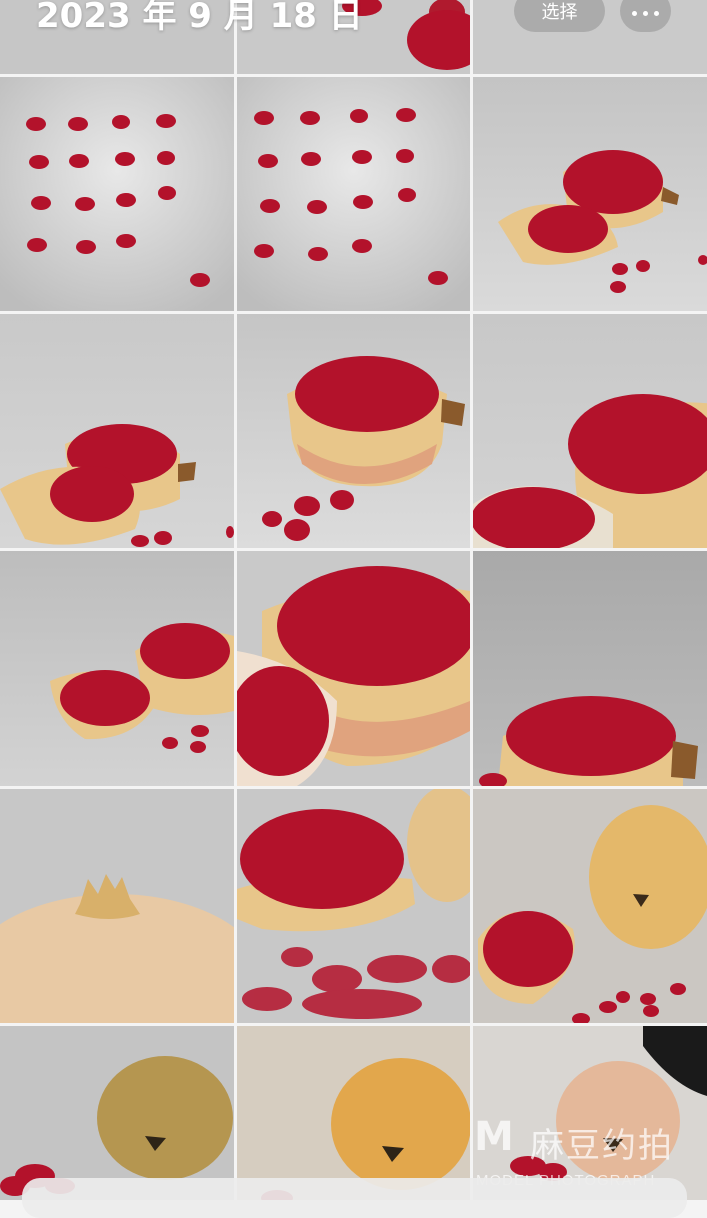 Image resolution: width=707 pixels, height=1218 pixels. I want to click on select-button: 选择, so click(559, 16).